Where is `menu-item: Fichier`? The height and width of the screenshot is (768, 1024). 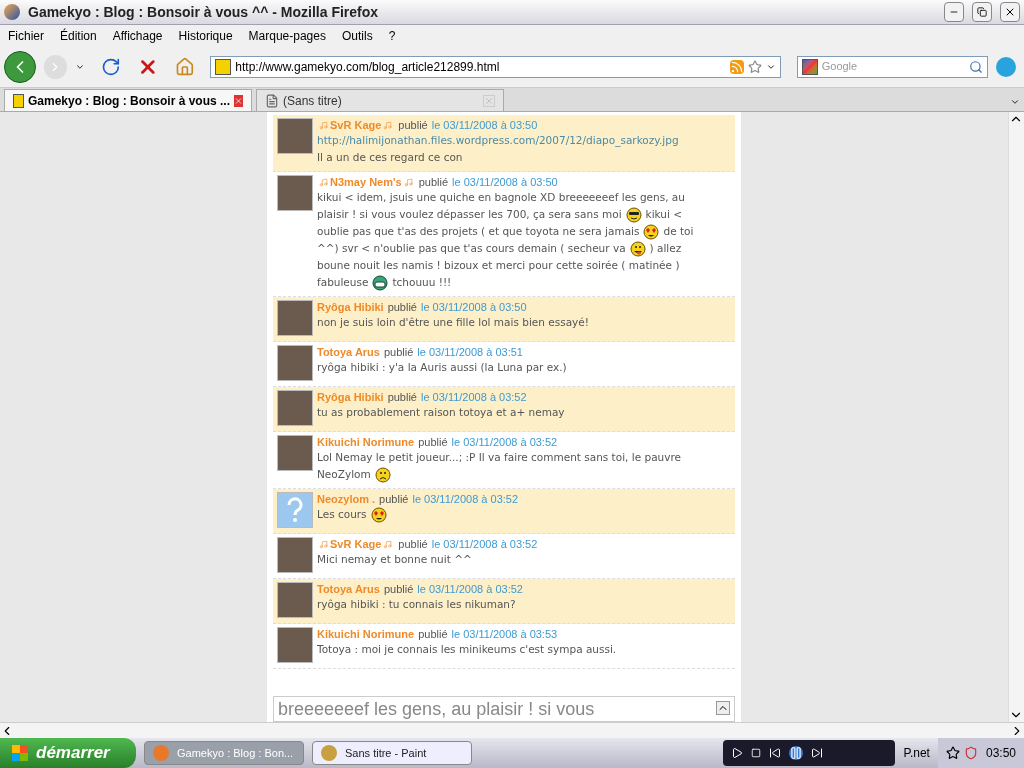
menu-item: Fichier is located at coordinates (26, 35).